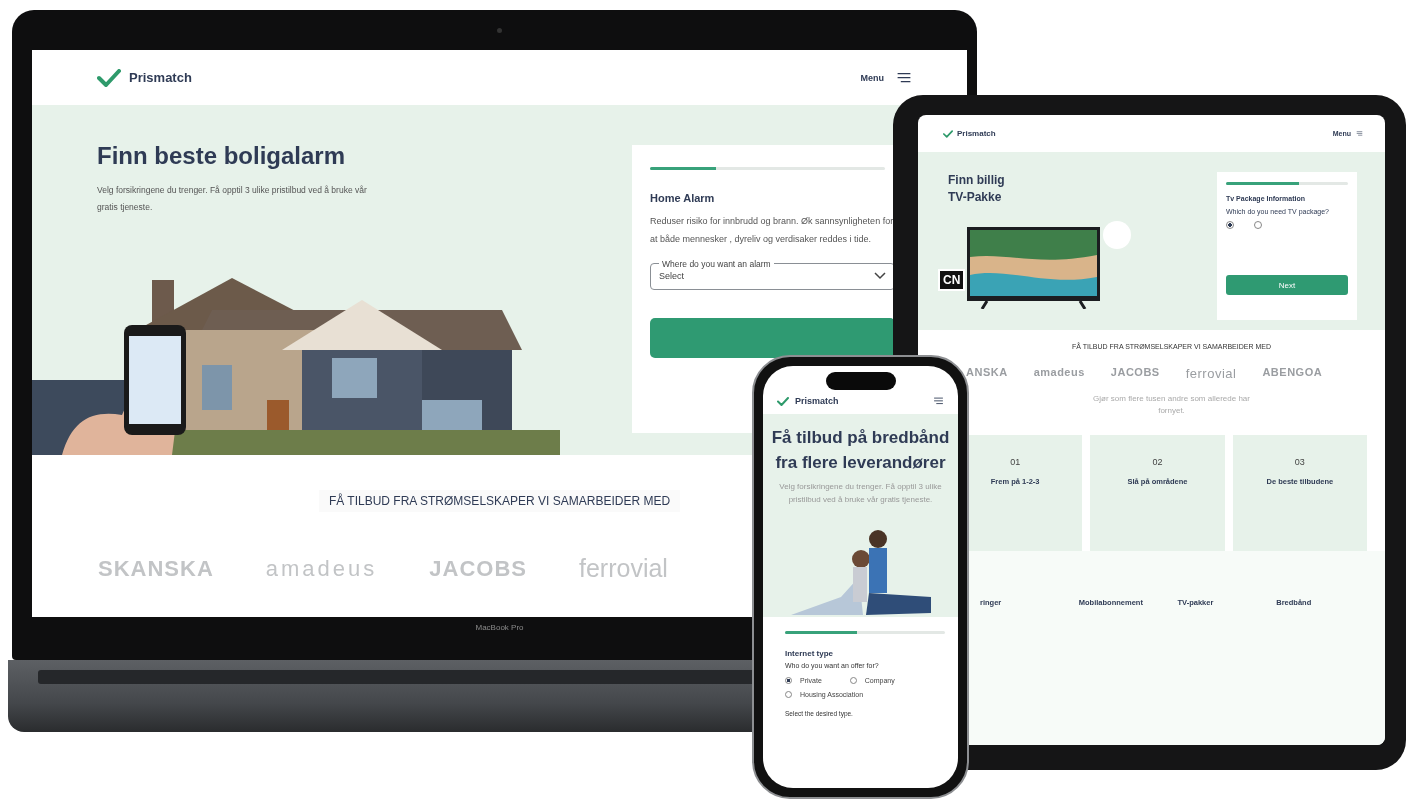 This screenshot has height=799, width=1406. Describe the element at coordinates (952, 279) in the screenshot. I see `channel-logo: CN` at that location.